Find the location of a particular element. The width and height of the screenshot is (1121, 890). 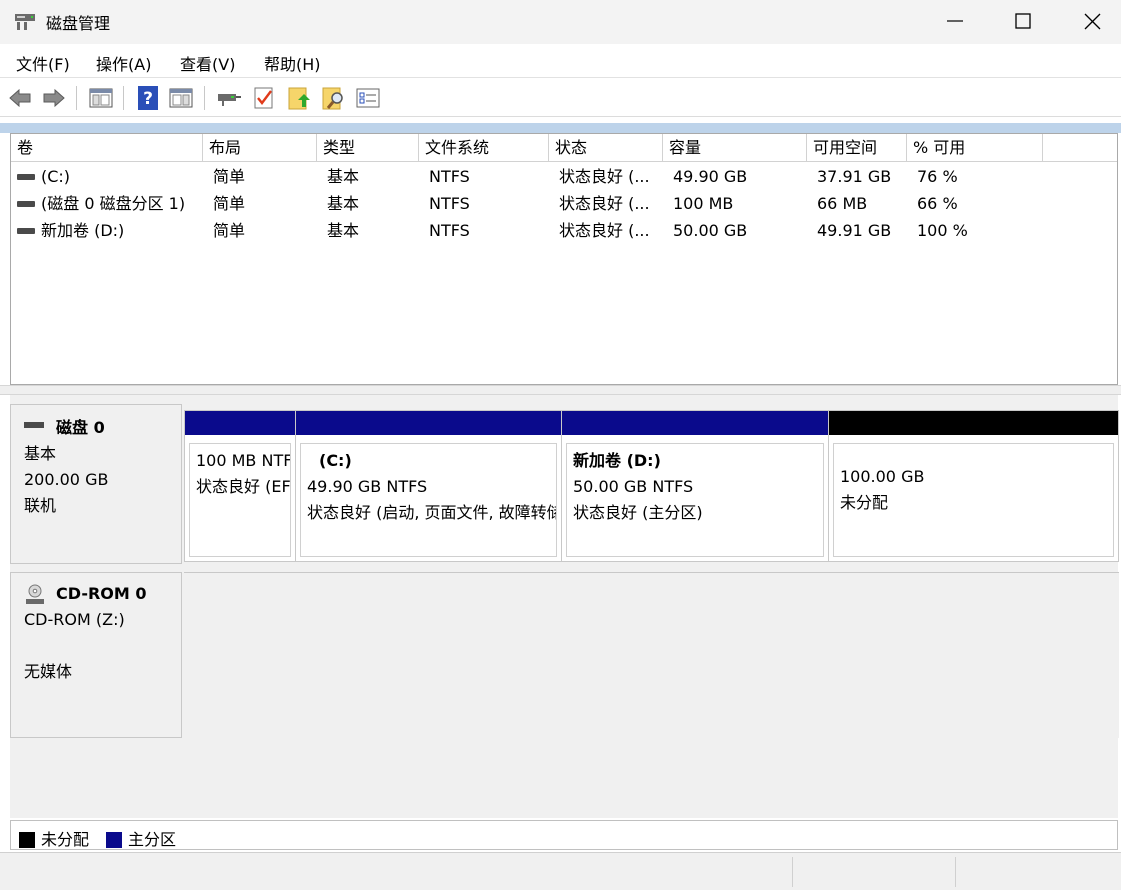

back-arrow-icon is located at coordinates (20, 98).